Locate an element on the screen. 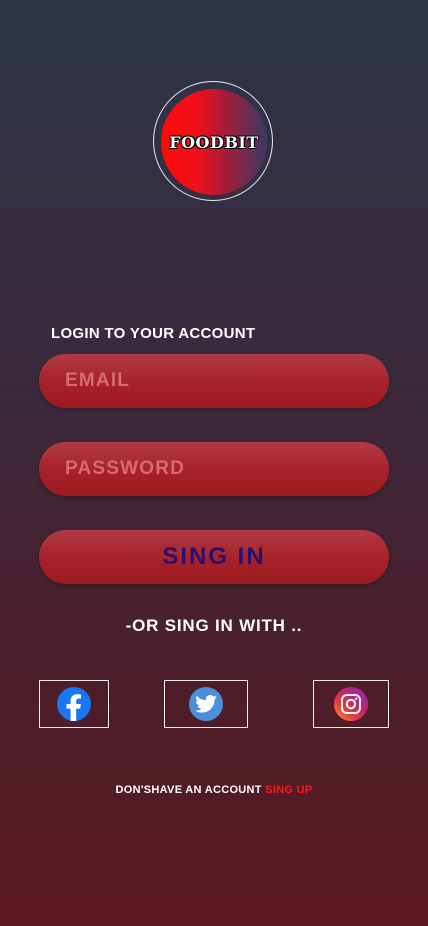  twitter-login-button is located at coordinates (206, 704).